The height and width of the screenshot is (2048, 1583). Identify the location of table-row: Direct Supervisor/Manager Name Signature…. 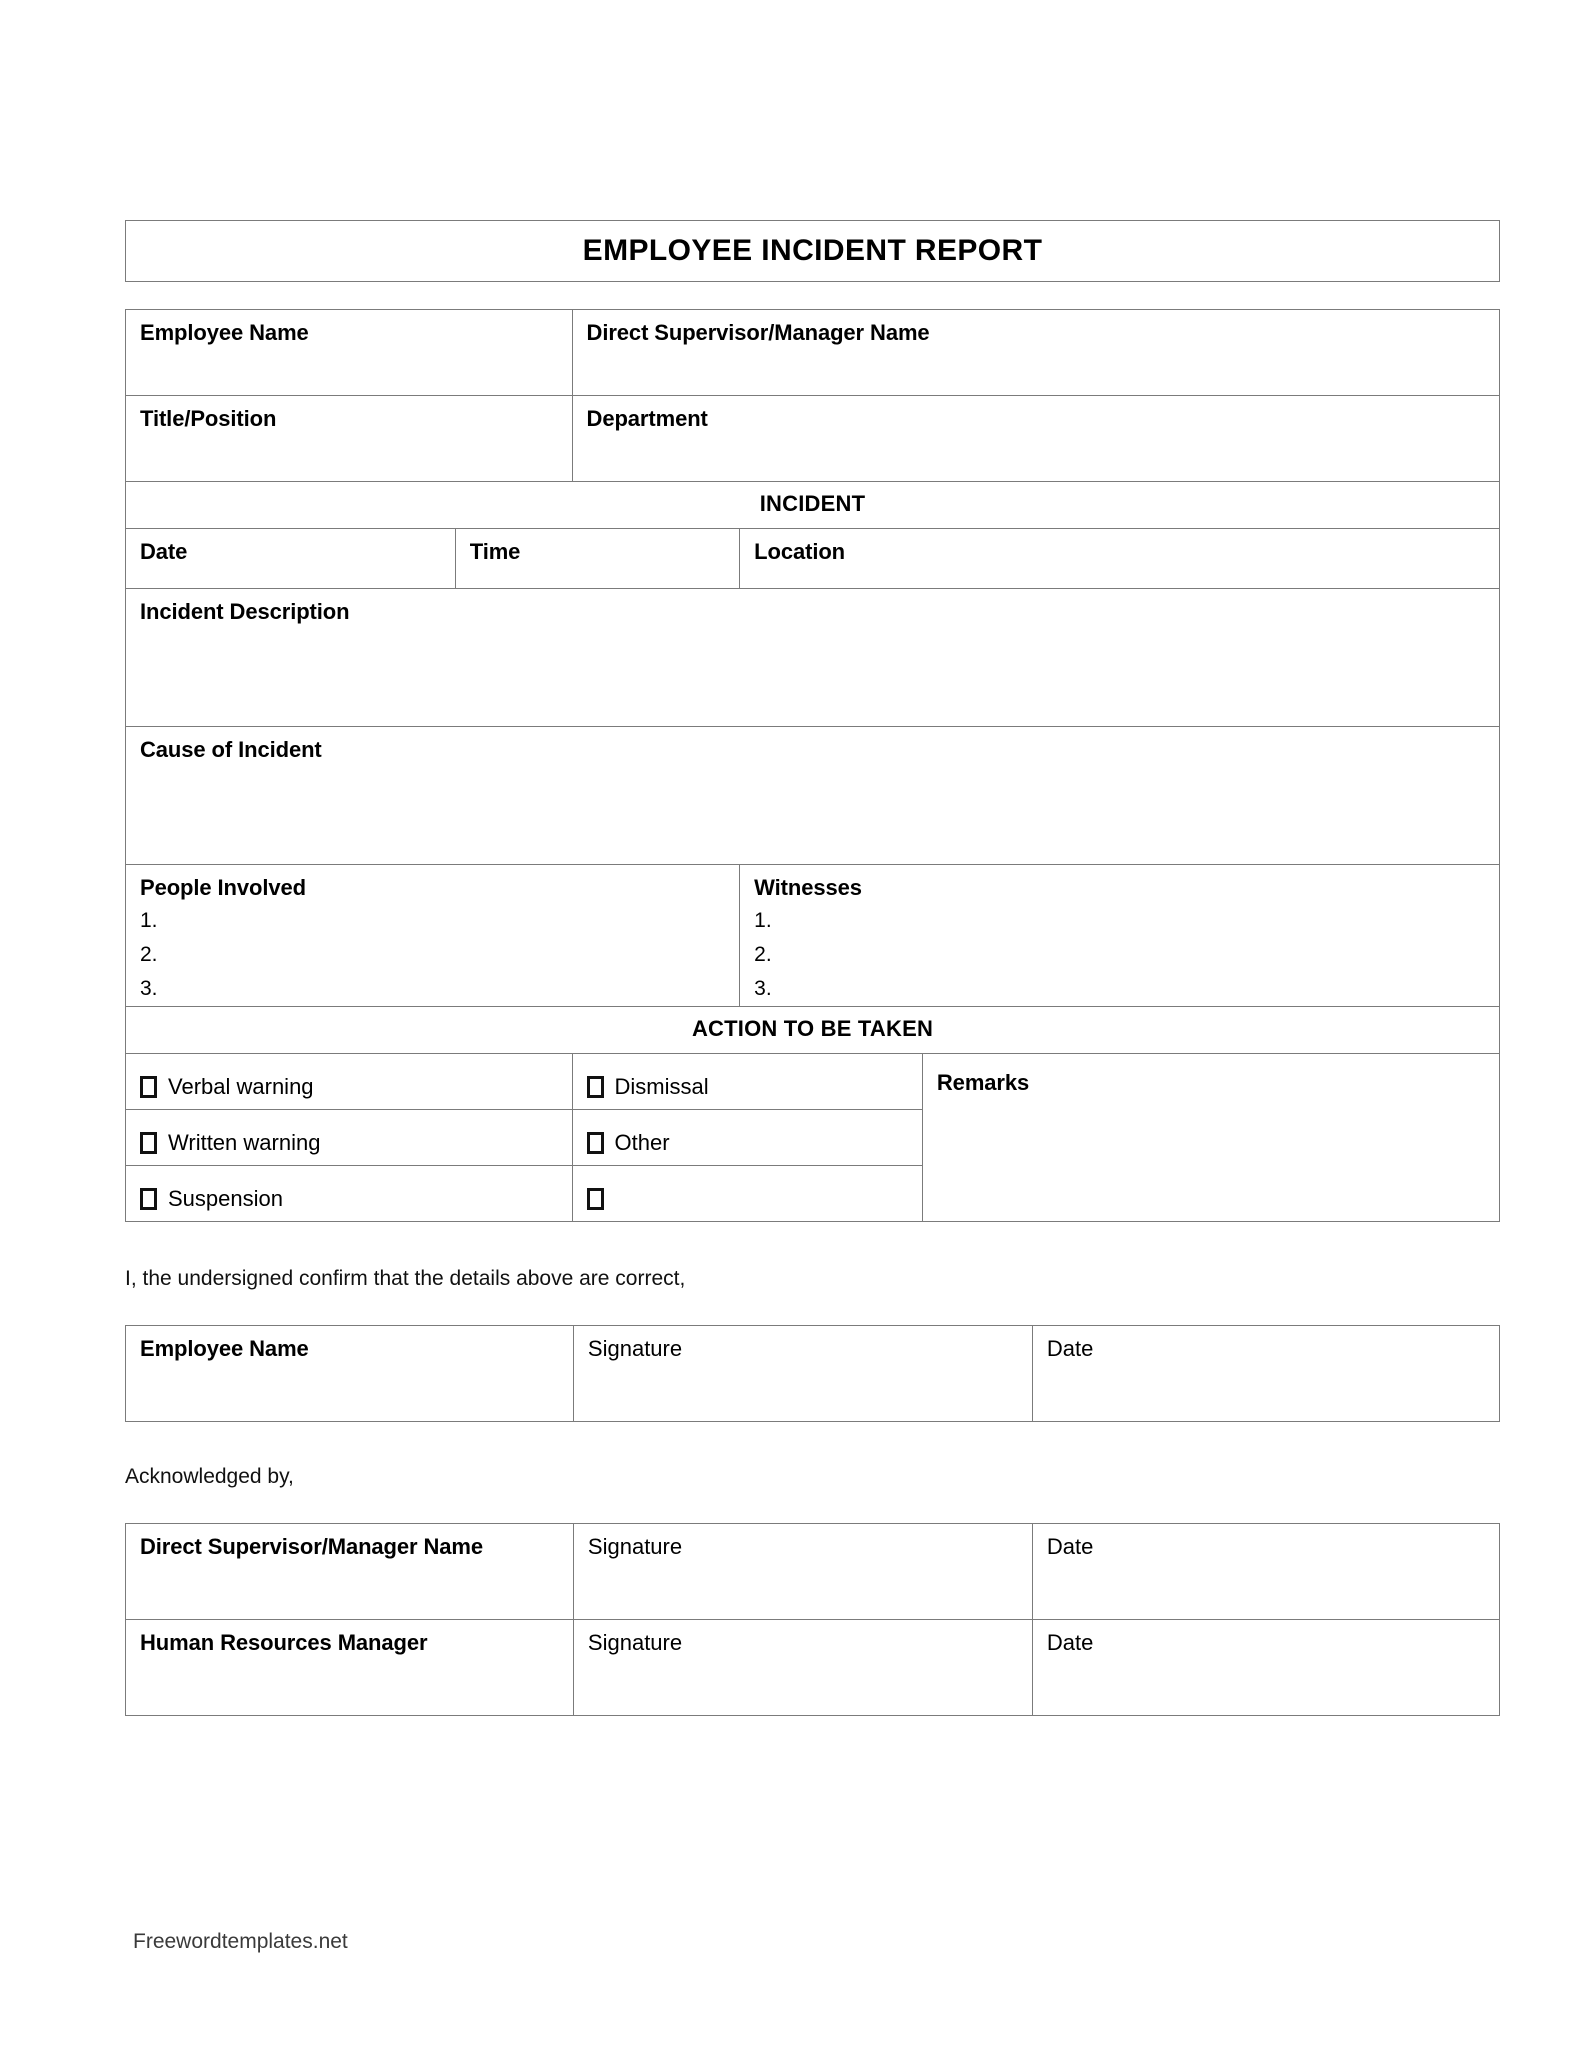
(813, 1572).